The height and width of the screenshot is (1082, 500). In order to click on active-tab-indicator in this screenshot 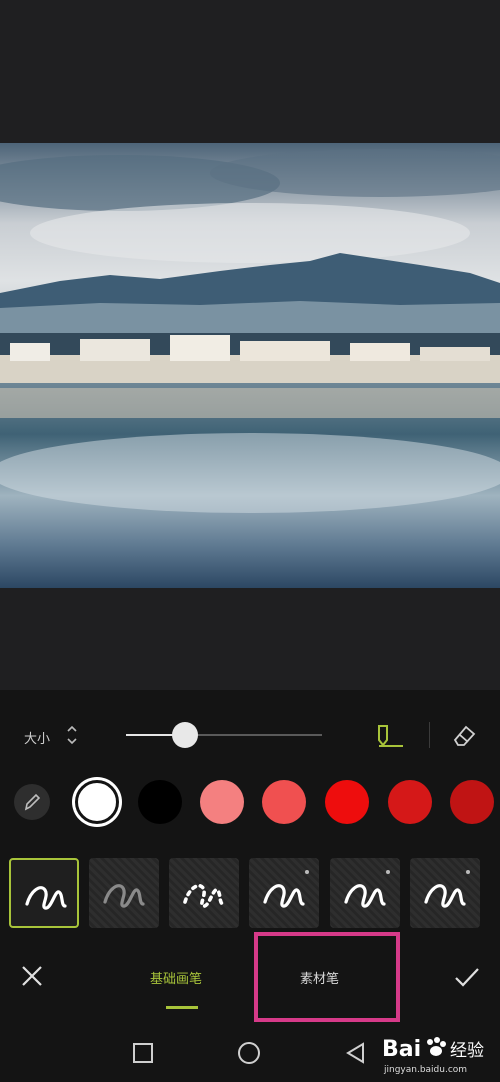, I will do `click(182, 1007)`.